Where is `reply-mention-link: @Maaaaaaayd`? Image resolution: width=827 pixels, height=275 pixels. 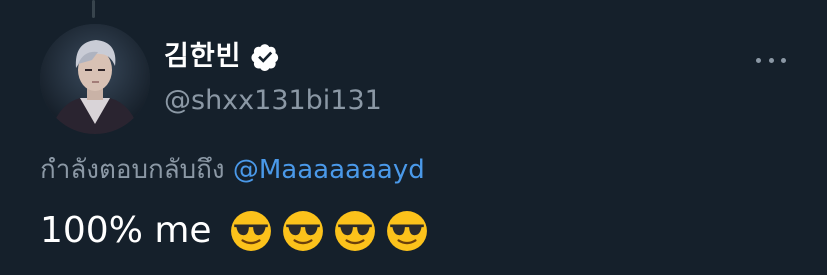
reply-mention-link: @Maaaaaaayd is located at coordinates (329, 170).